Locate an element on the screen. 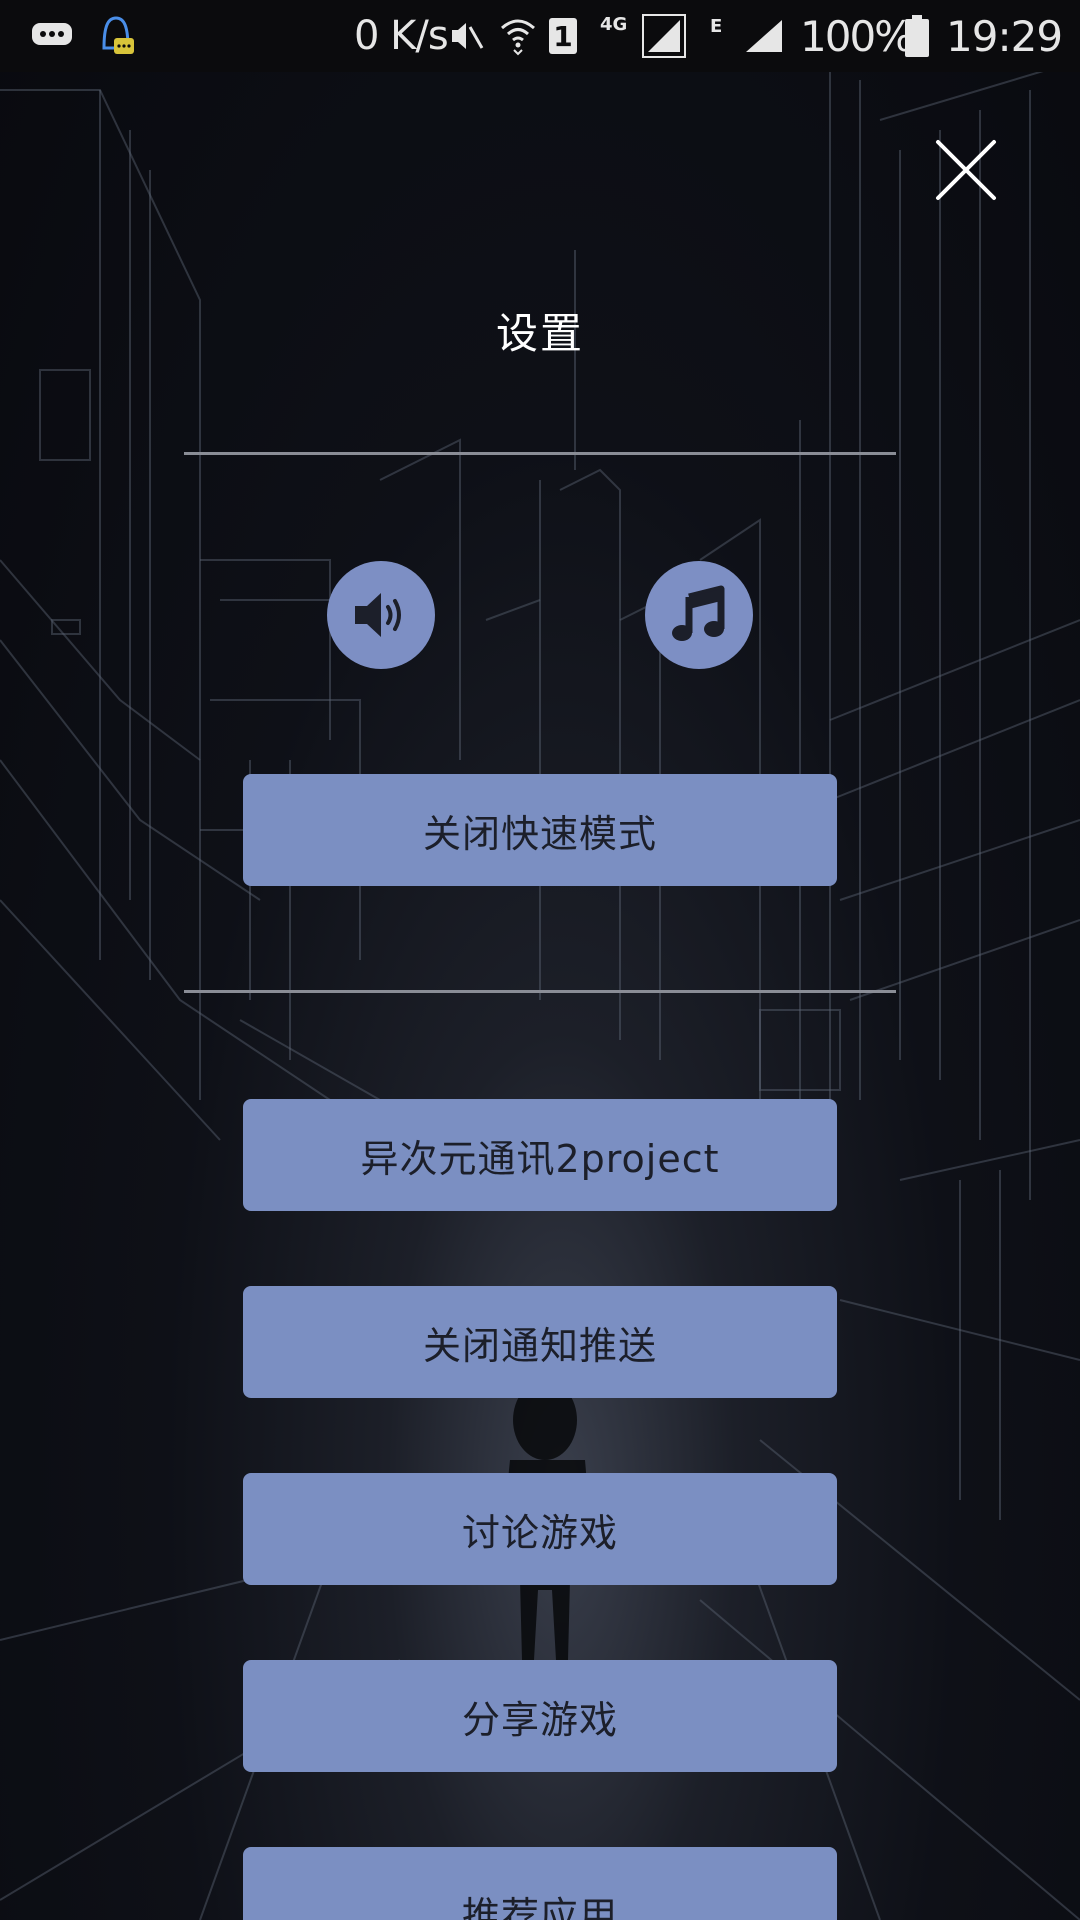 The width and height of the screenshot is (1080, 1920). mute-icon is located at coordinates (466, 36).